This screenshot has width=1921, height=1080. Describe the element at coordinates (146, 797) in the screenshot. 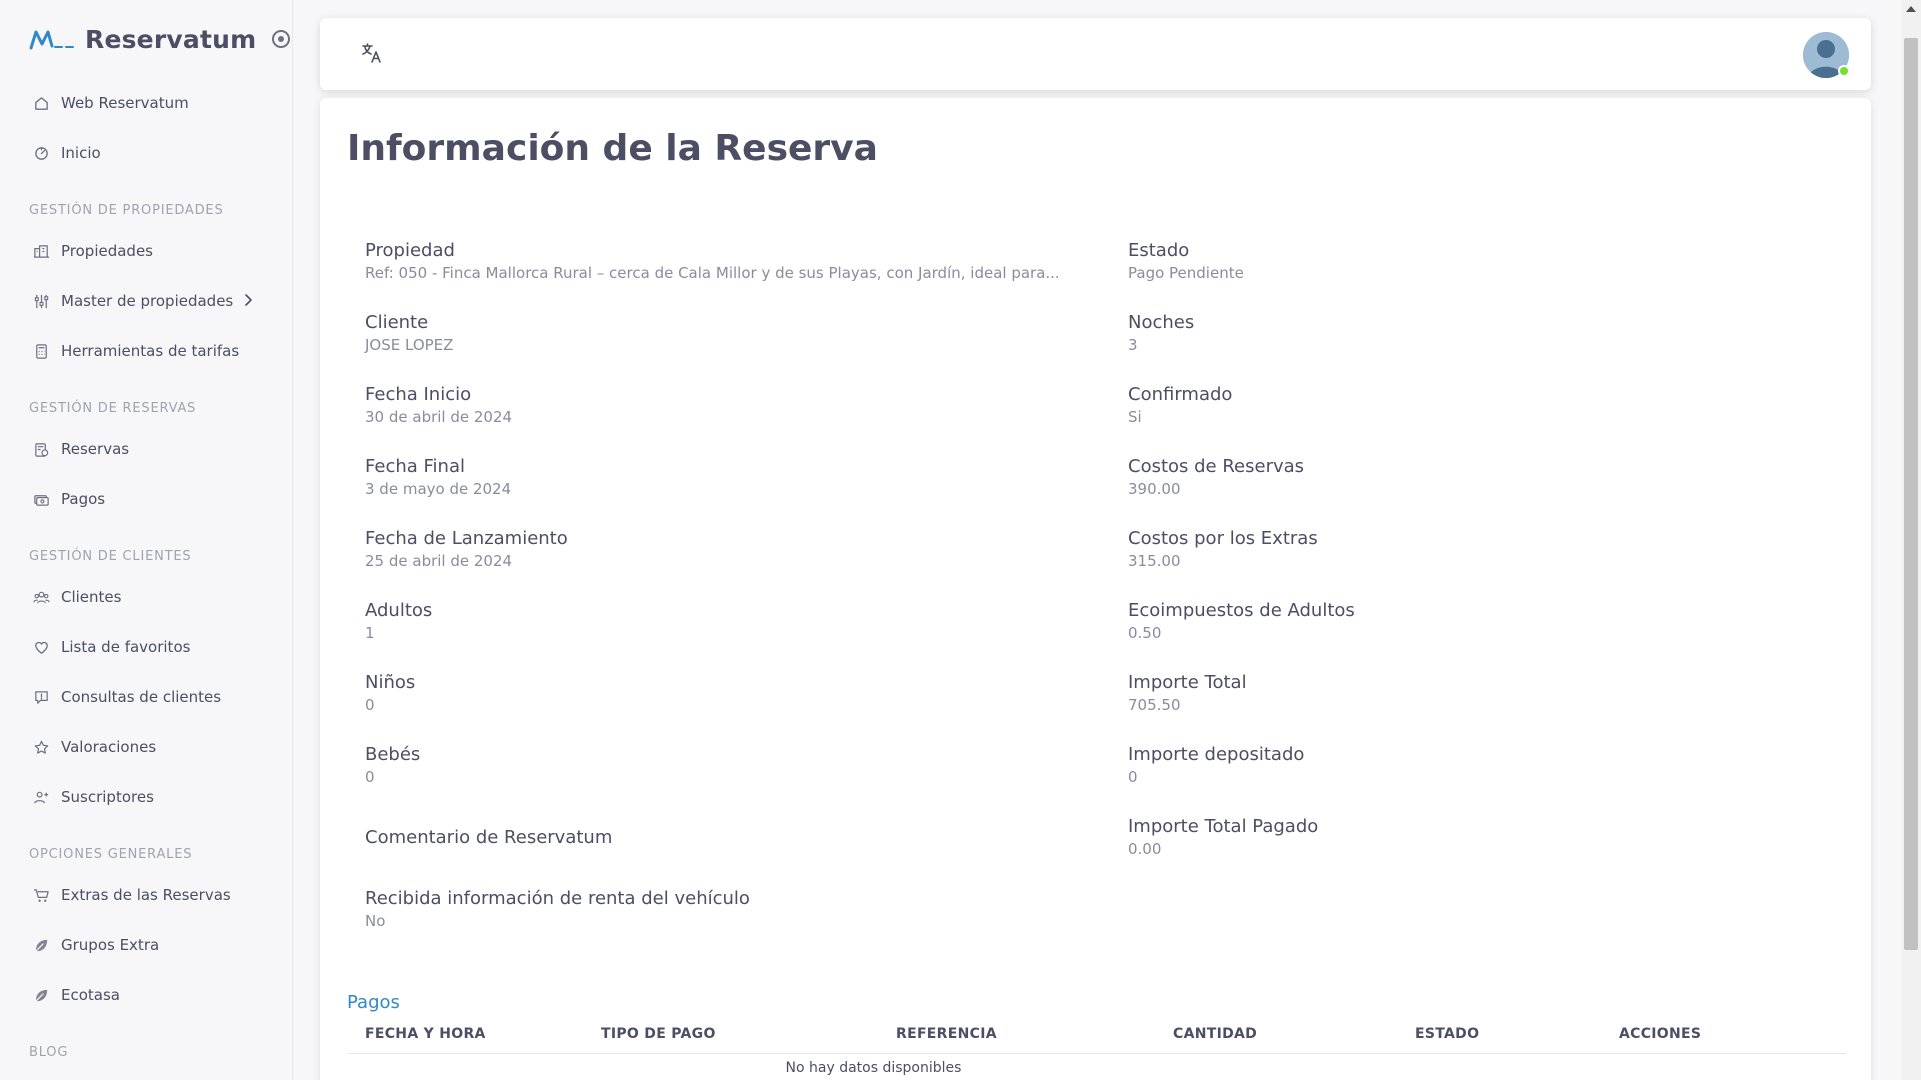

I see `sidebar-item-suscriptores: Suscriptores` at that location.